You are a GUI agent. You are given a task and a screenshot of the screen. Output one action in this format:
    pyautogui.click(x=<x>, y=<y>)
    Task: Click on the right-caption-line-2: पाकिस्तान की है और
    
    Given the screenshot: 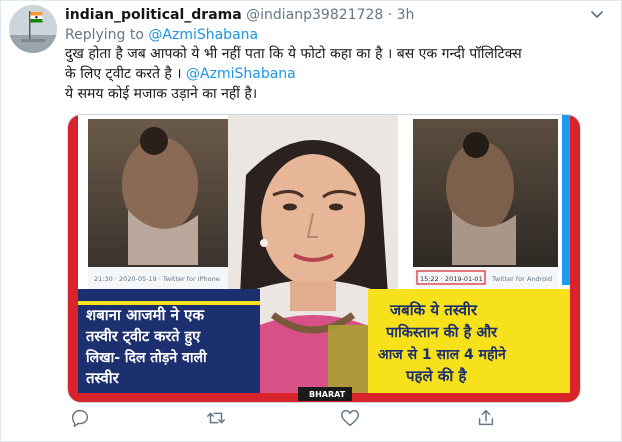 What is the action you would take?
    pyautogui.click(x=441, y=332)
    